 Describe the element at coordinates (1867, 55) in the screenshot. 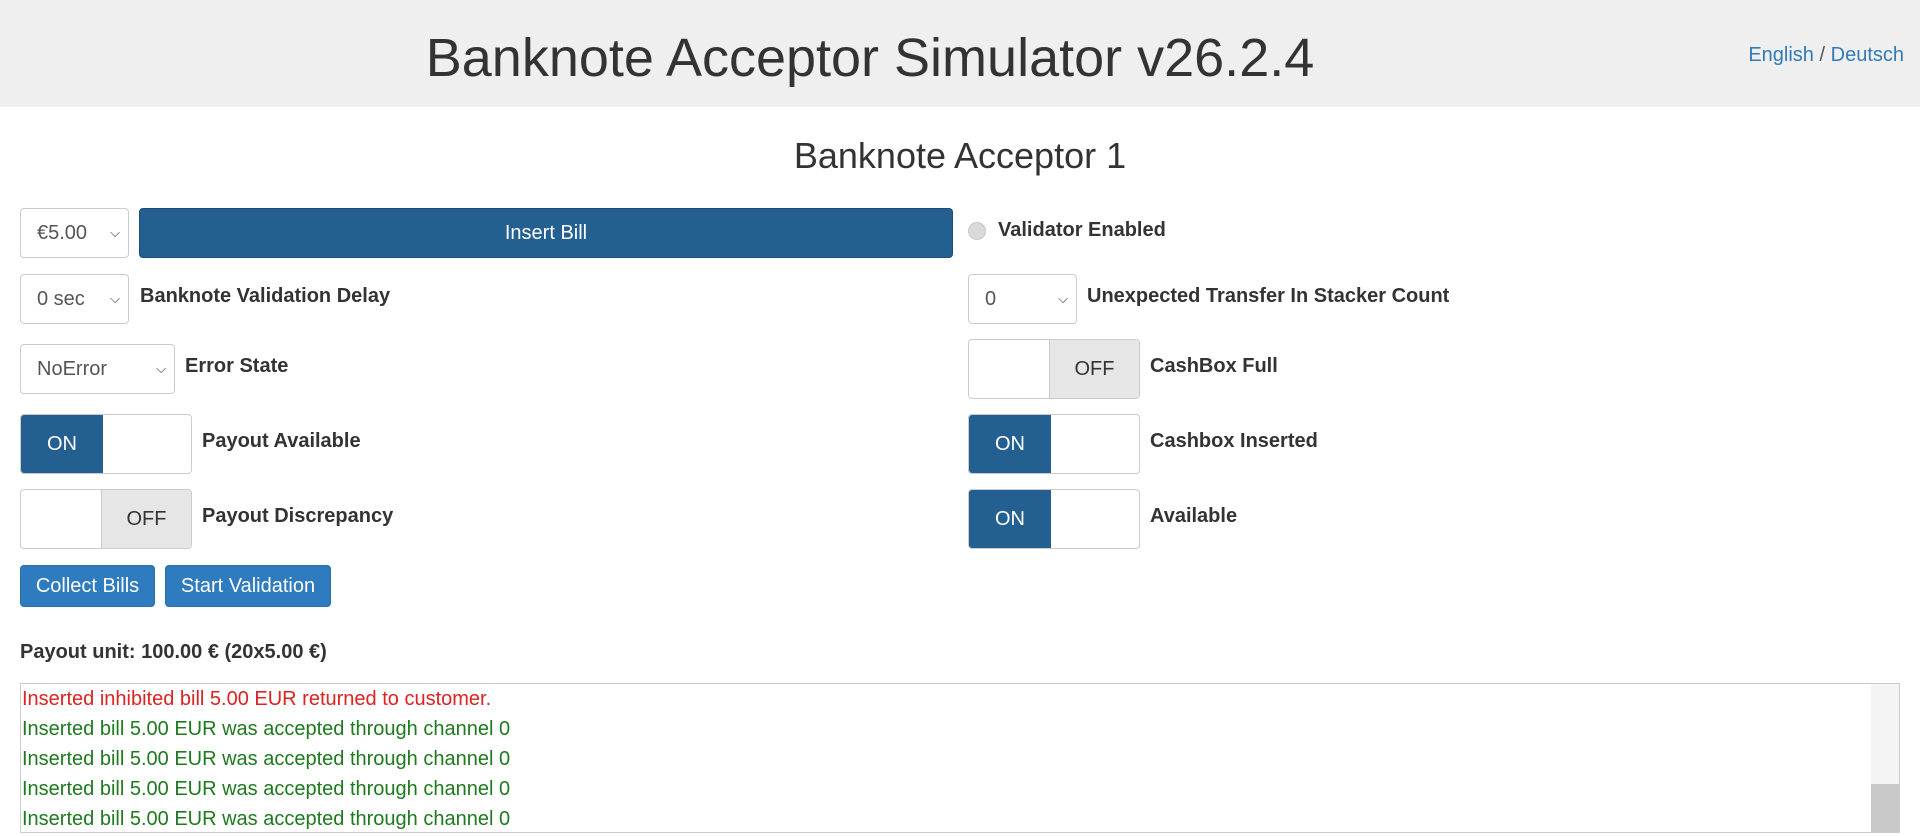

I see `lang-deutsch-link: Deutsch` at that location.